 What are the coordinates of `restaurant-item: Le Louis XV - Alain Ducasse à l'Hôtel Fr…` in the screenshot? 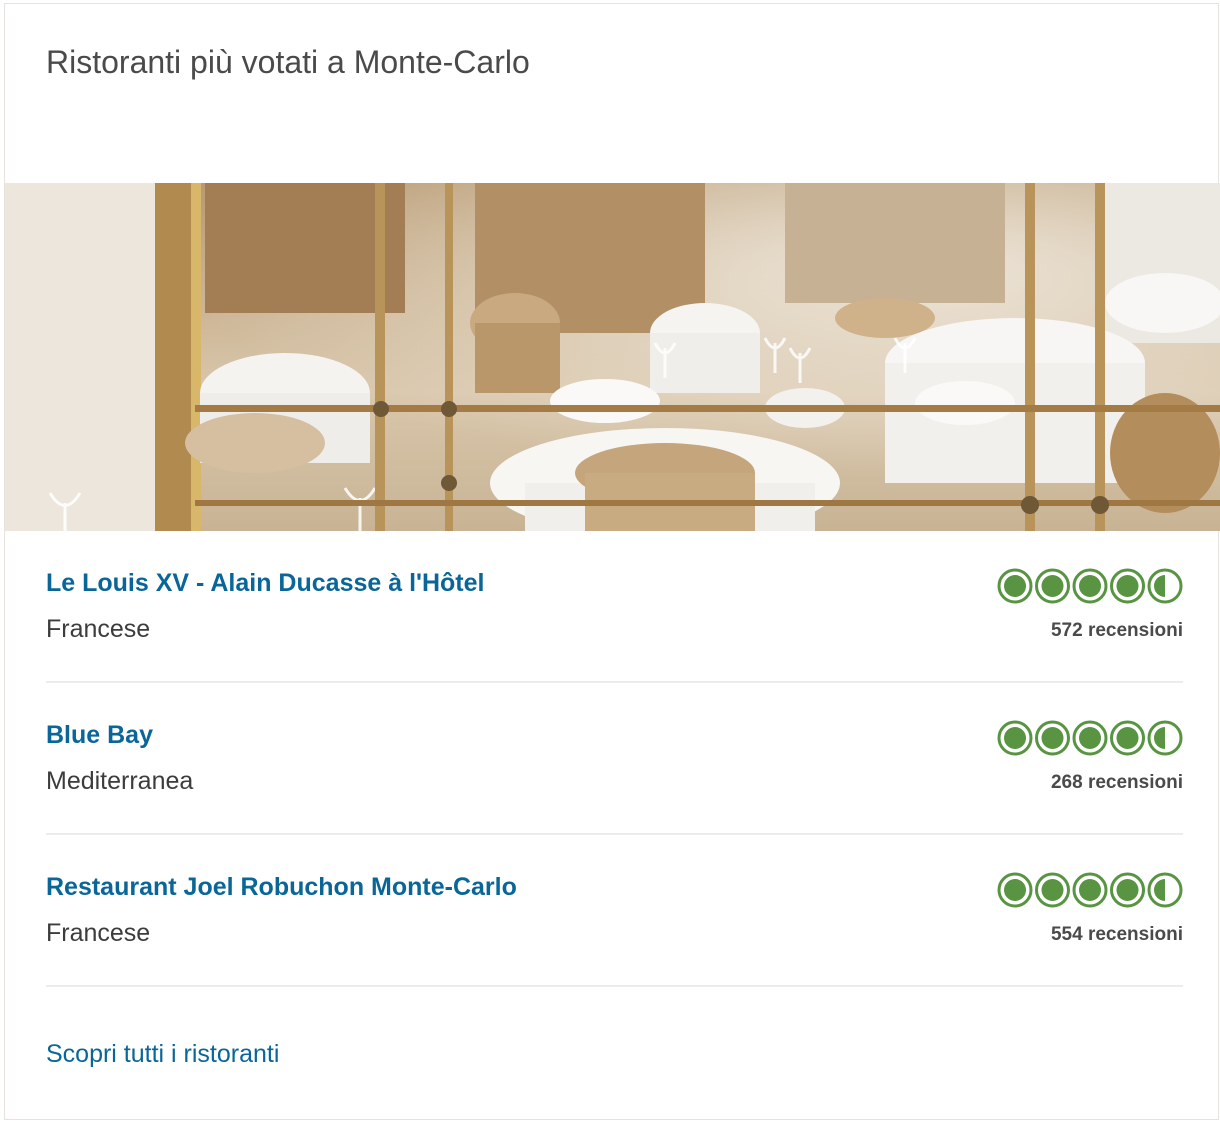 It's located at (614, 607).